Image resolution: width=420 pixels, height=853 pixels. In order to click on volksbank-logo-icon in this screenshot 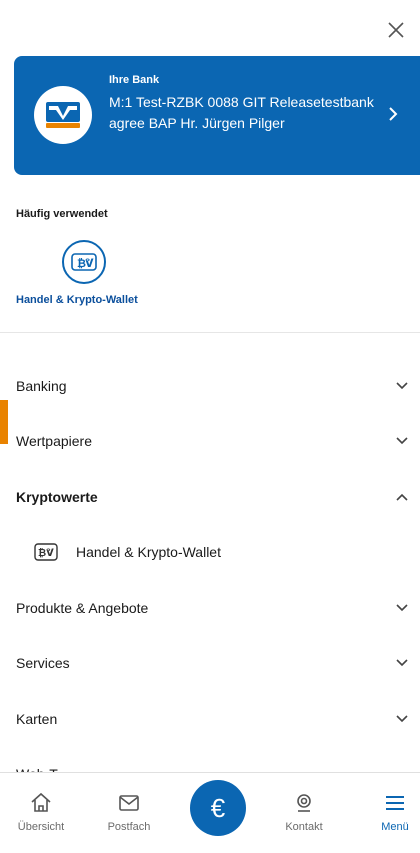, I will do `click(63, 115)`.